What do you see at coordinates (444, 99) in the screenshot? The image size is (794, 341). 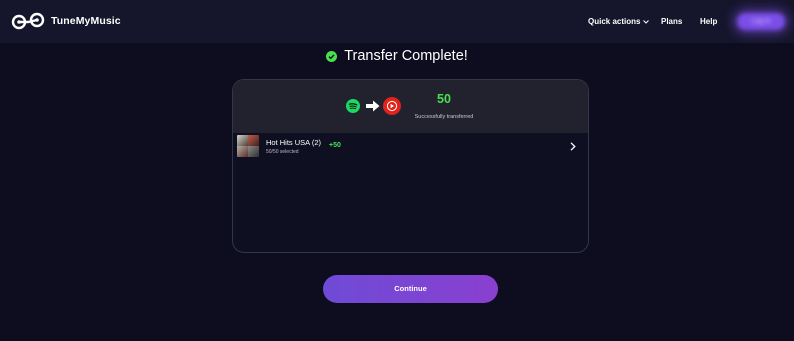 I see `transferred-count: 50` at bounding box center [444, 99].